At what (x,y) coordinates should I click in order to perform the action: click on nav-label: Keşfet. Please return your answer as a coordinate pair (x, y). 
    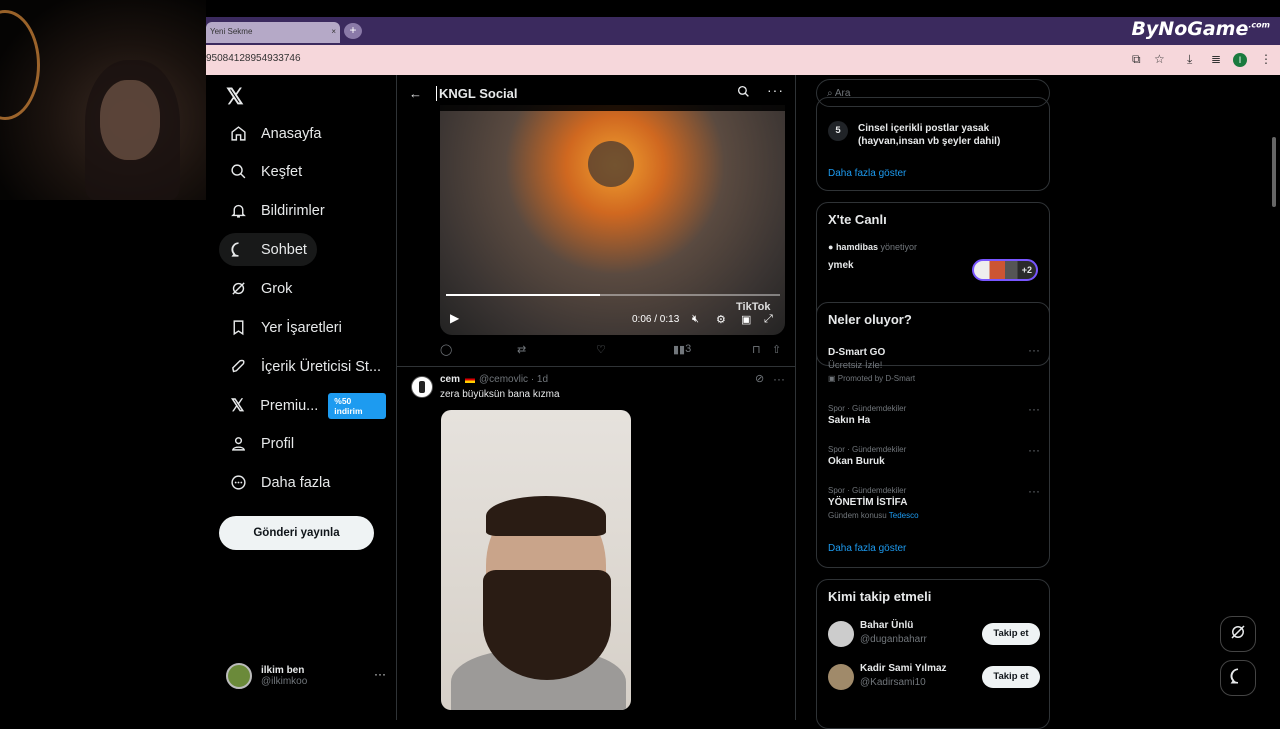
    Looking at the image, I should click on (282, 171).